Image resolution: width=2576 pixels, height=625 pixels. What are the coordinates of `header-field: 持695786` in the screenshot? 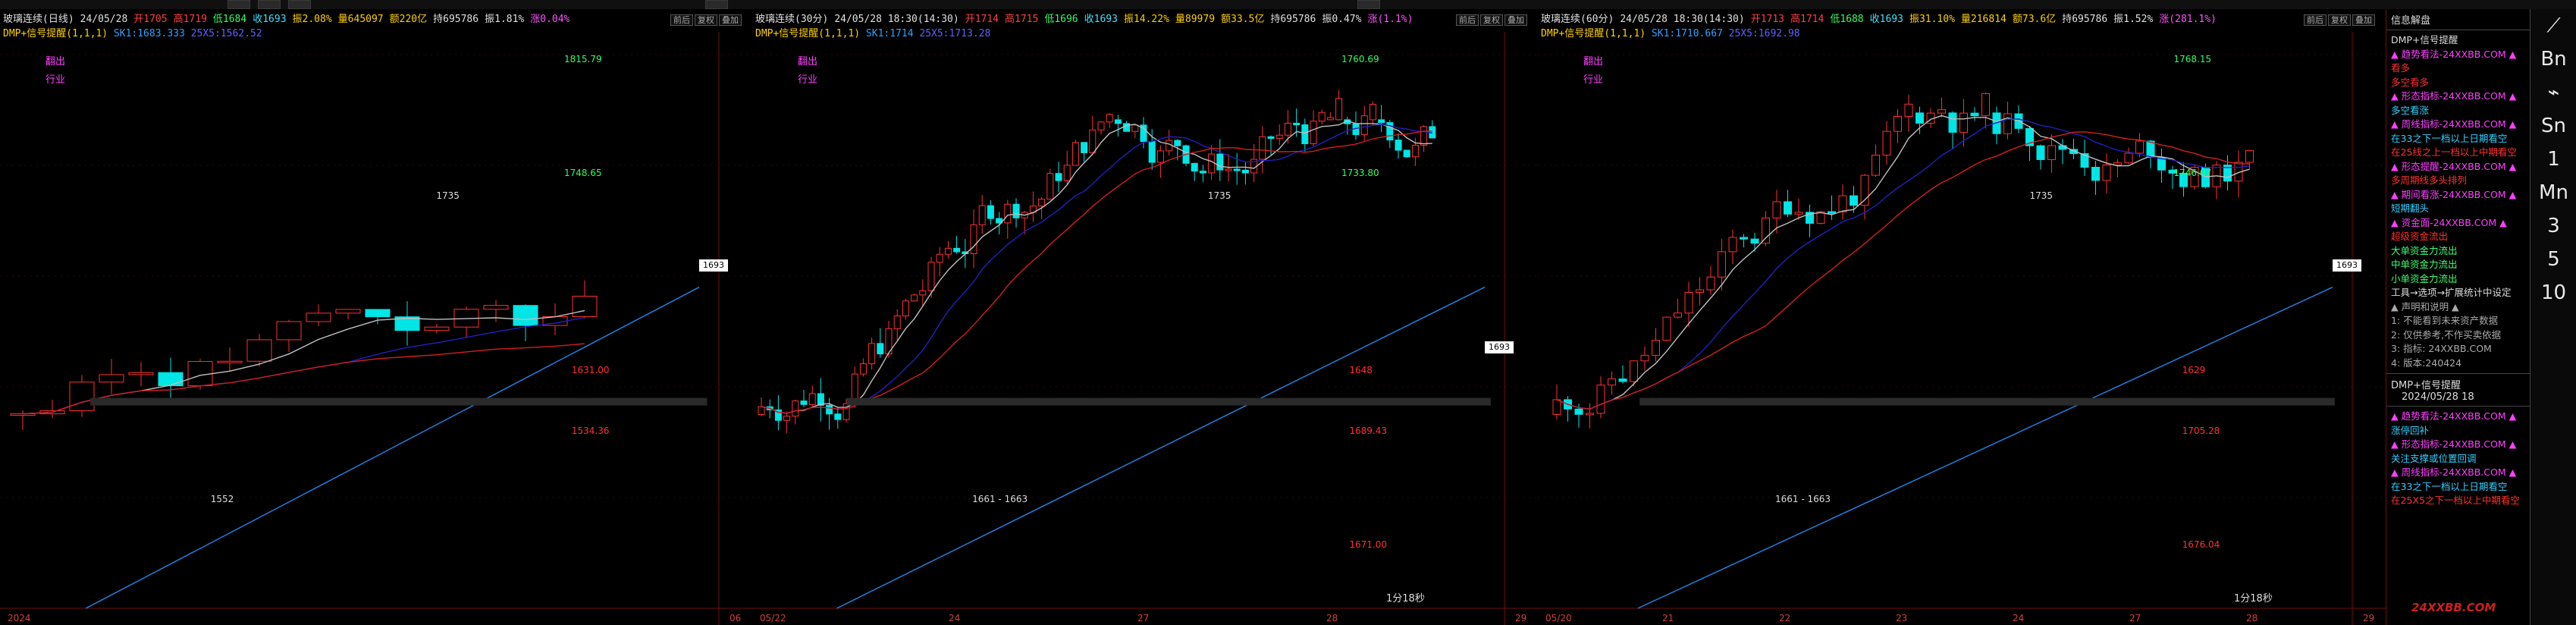 It's located at (2085, 19).